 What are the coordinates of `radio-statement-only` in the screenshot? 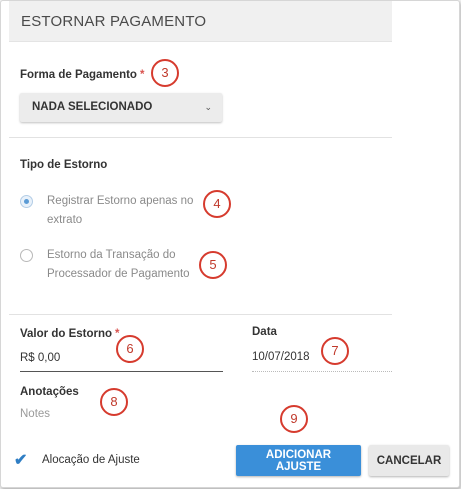 It's located at (26, 201).